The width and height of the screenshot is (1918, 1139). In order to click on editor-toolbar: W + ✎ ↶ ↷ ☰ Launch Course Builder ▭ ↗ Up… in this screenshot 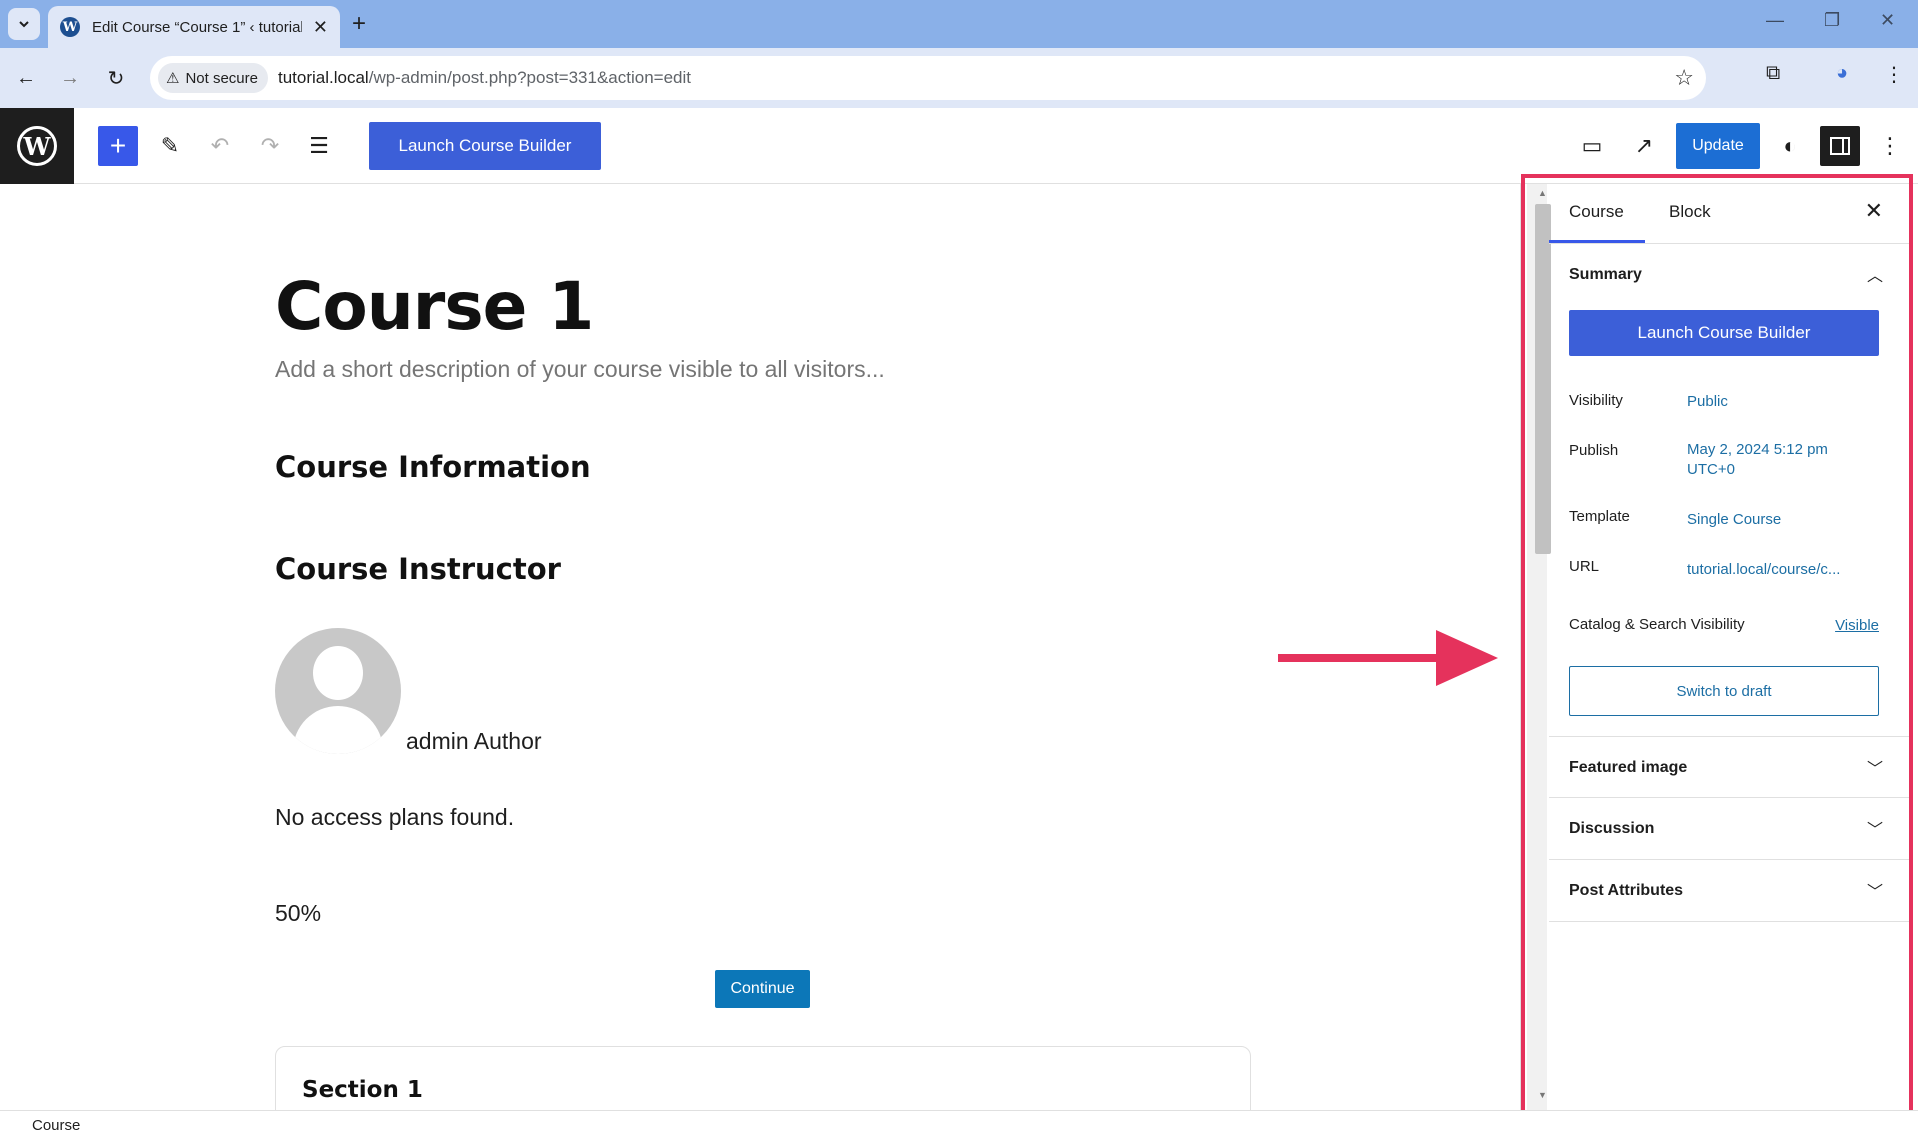, I will do `click(959, 146)`.